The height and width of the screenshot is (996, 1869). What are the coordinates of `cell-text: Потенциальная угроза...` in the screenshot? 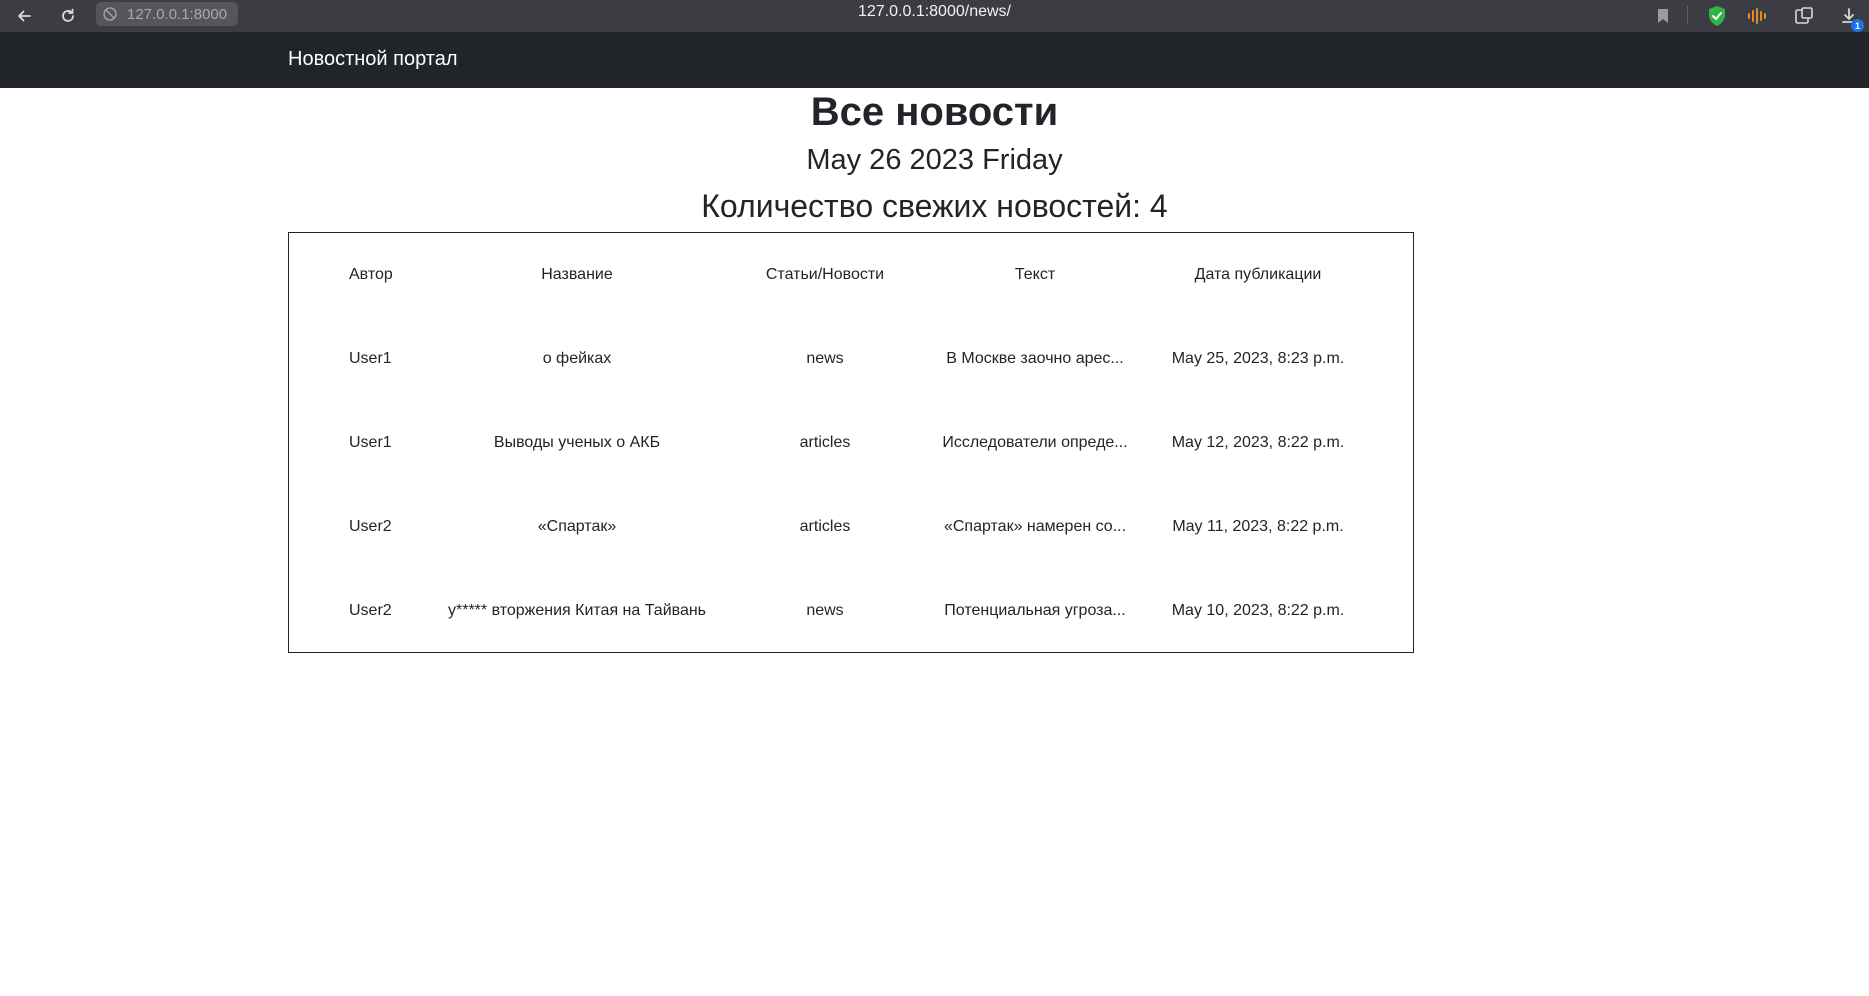 It's located at (1035, 610).